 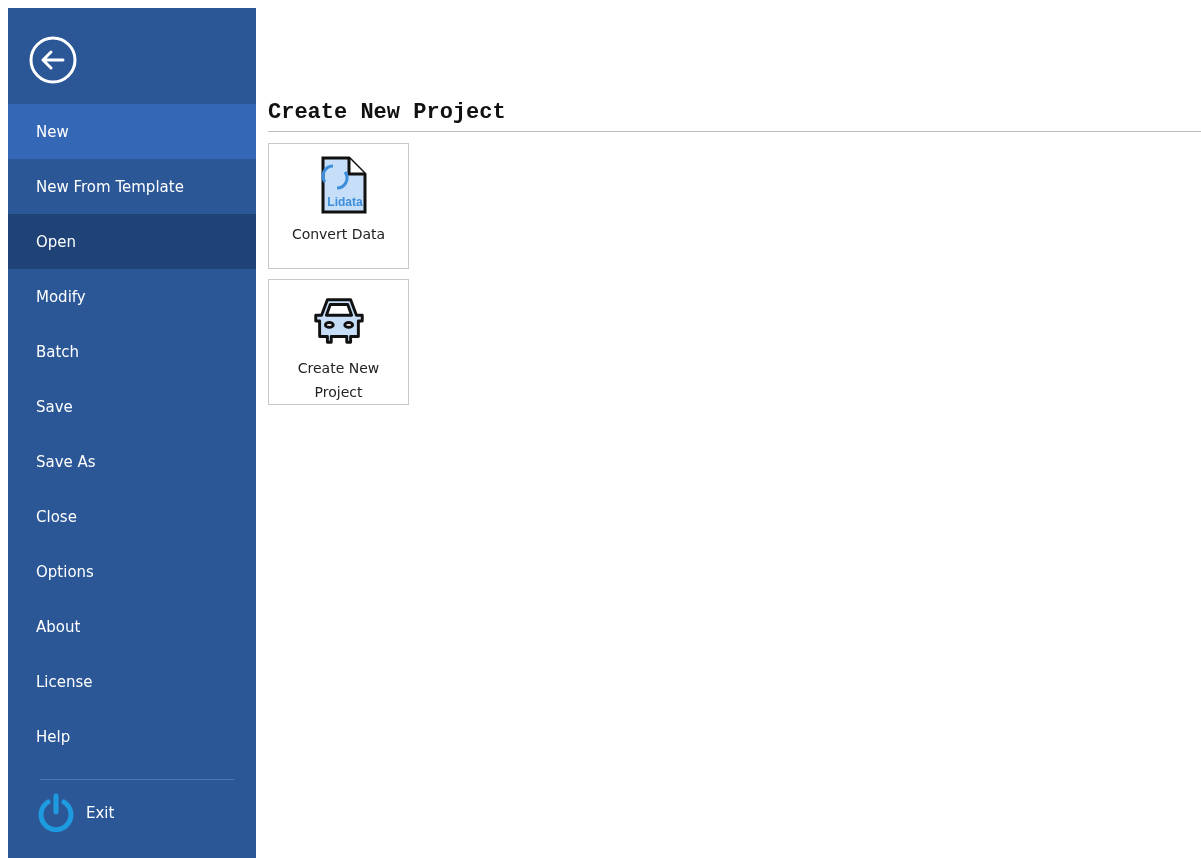 I want to click on menu-item: Close, so click(x=132, y=516).